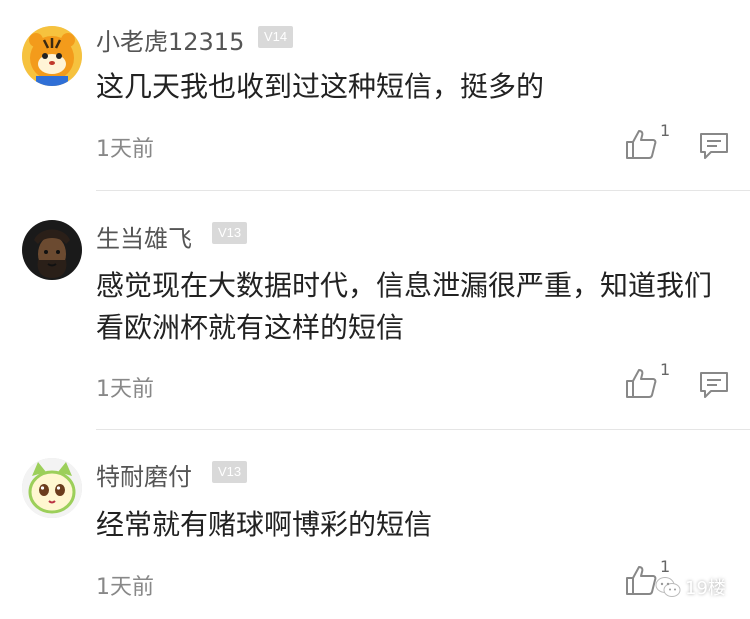 The height and width of the screenshot is (619, 750). Describe the element at coordinates (668, 587) in the screenshot. I see `wechat-icon` at that location.